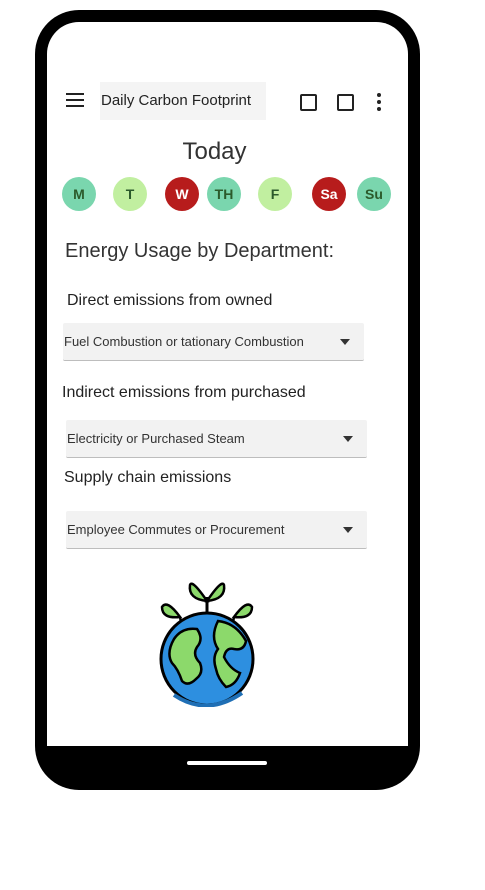 The height and width of the screenshot is (890, 485). I want to click on more-vert-icon, so click(379, 102).